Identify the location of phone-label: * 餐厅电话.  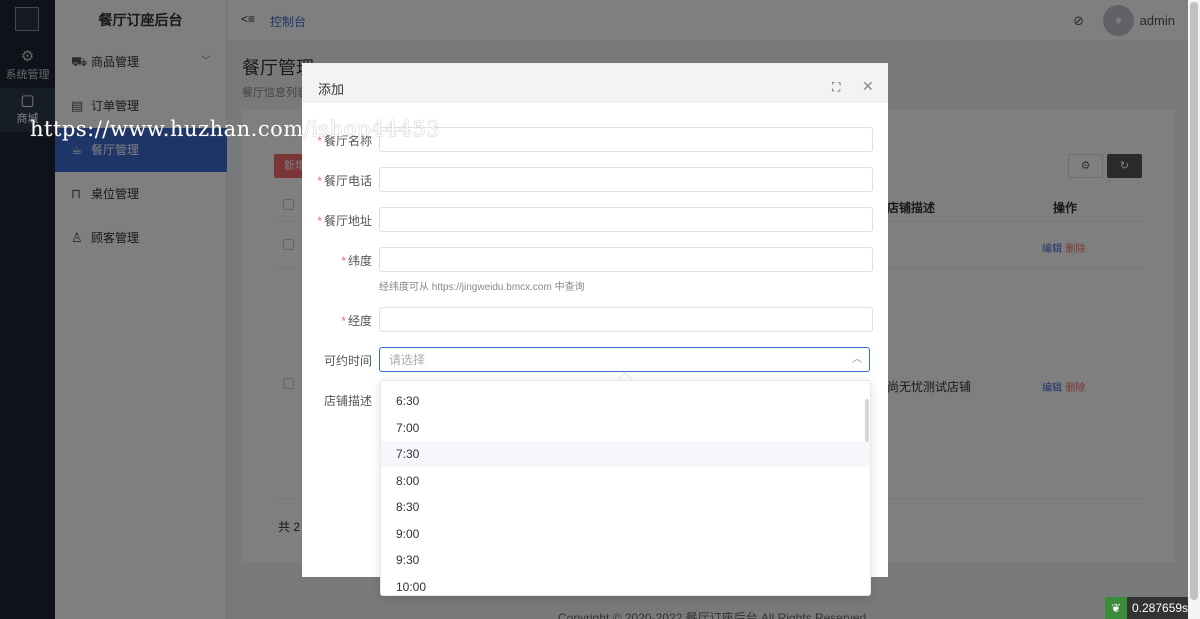
(344, 181).